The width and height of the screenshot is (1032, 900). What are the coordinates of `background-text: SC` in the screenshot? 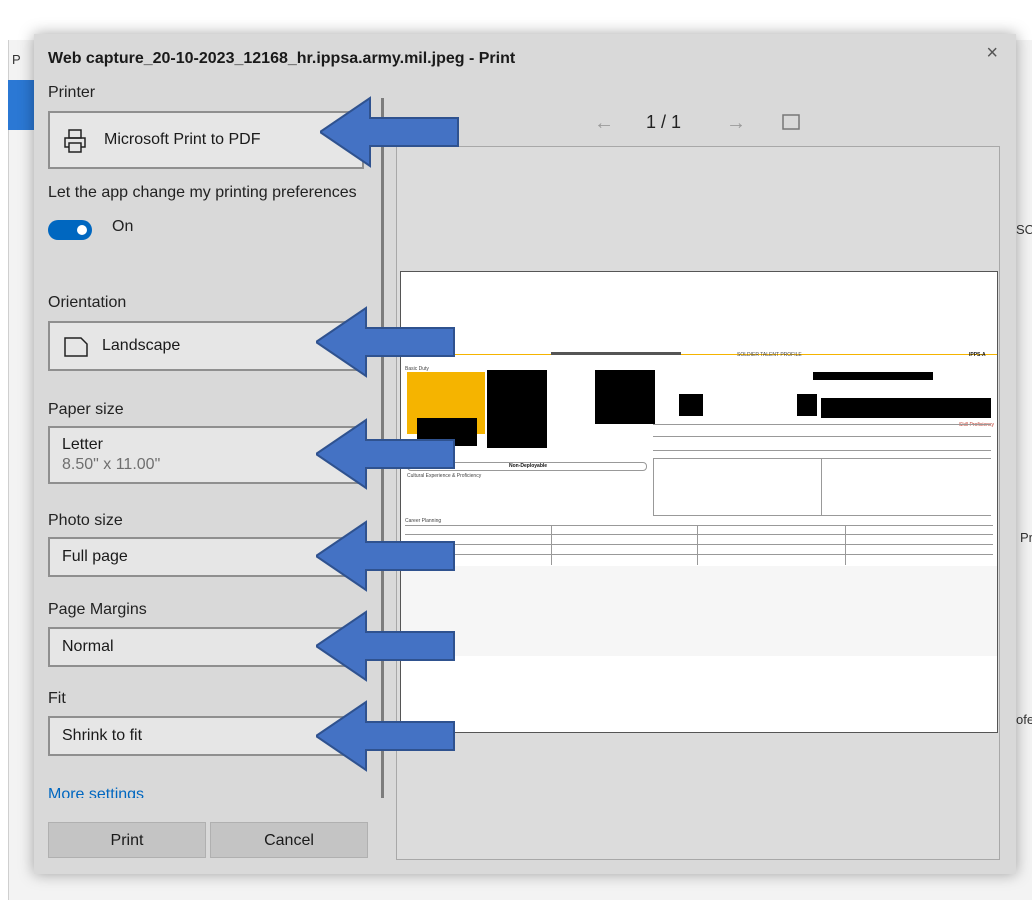 It's located at (1024, 229).